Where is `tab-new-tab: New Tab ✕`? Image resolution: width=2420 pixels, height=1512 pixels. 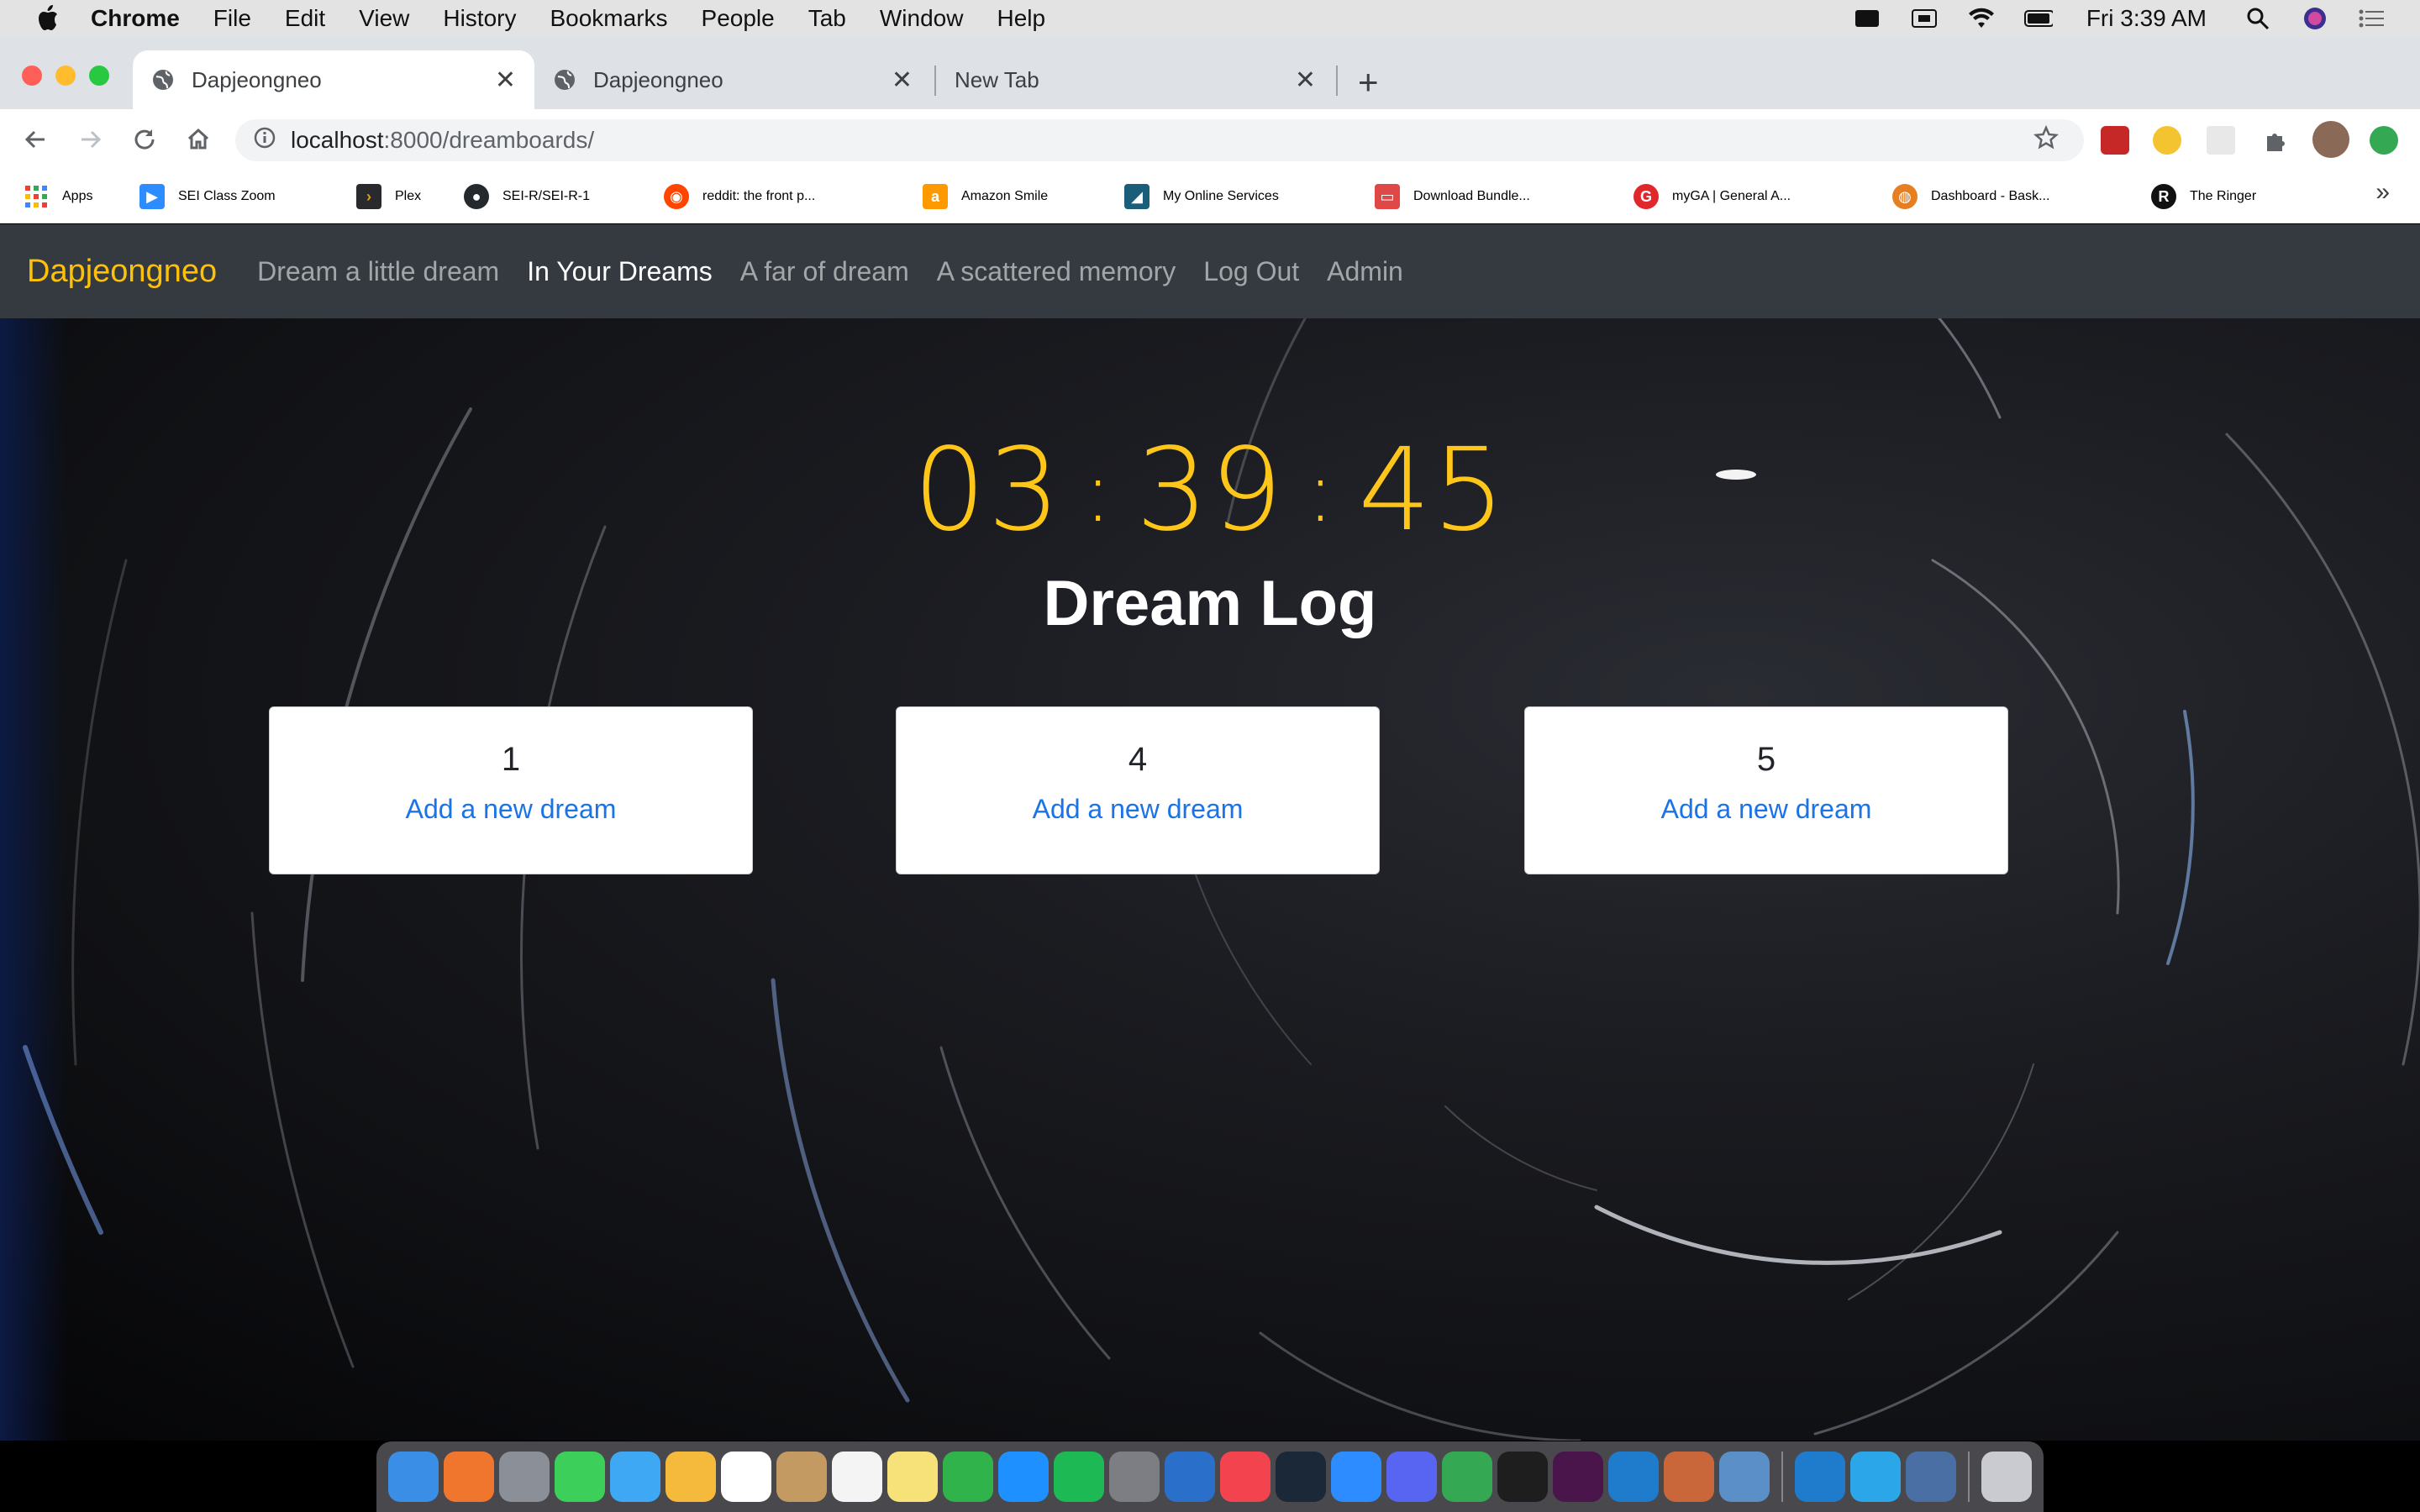 tab-new-tab: New Tab ✕ is located at coordinates (1135, 79).